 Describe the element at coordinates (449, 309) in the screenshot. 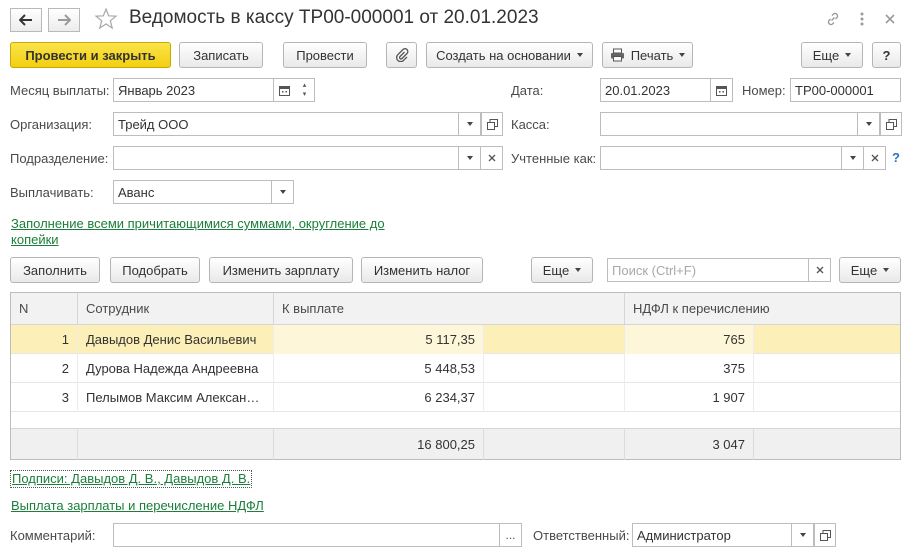

I see `header-amount: К выплате` at that location.